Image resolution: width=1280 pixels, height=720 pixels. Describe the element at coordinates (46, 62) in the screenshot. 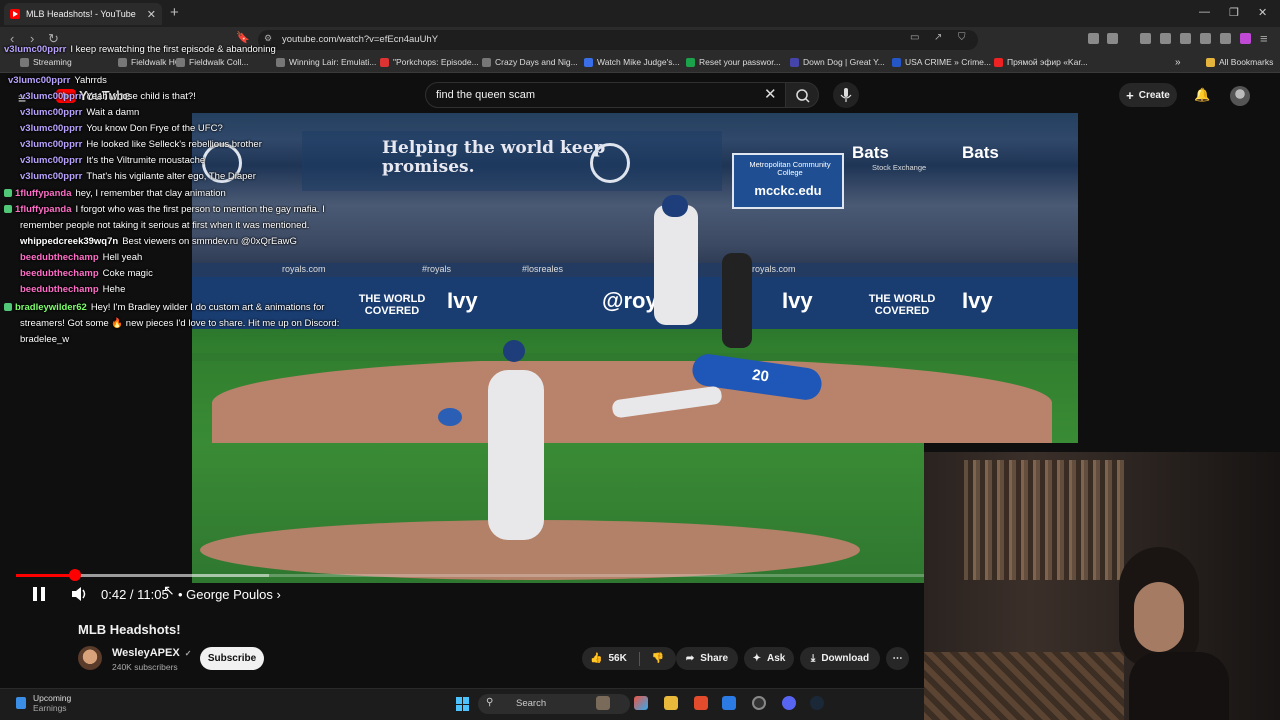

I see `bookmark-item: Streaming` at that location.